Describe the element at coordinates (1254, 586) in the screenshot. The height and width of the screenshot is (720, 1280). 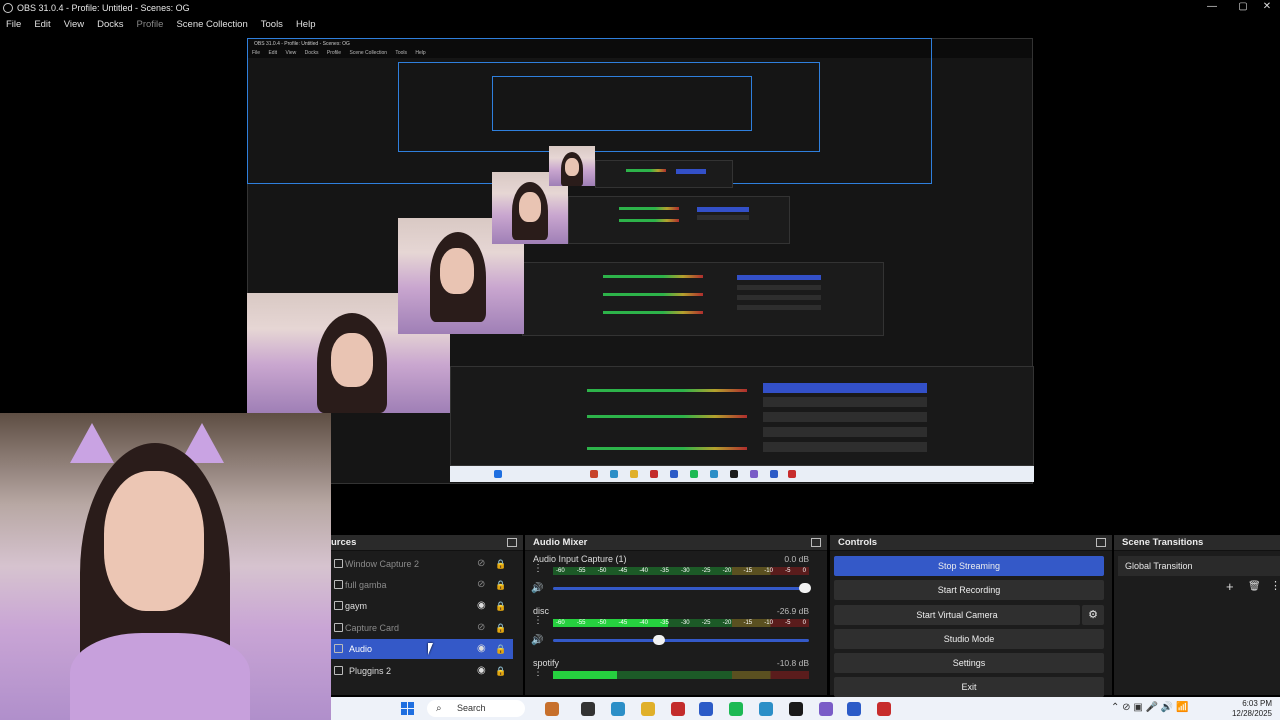
I see `trash-icon: 🗑` at that location.